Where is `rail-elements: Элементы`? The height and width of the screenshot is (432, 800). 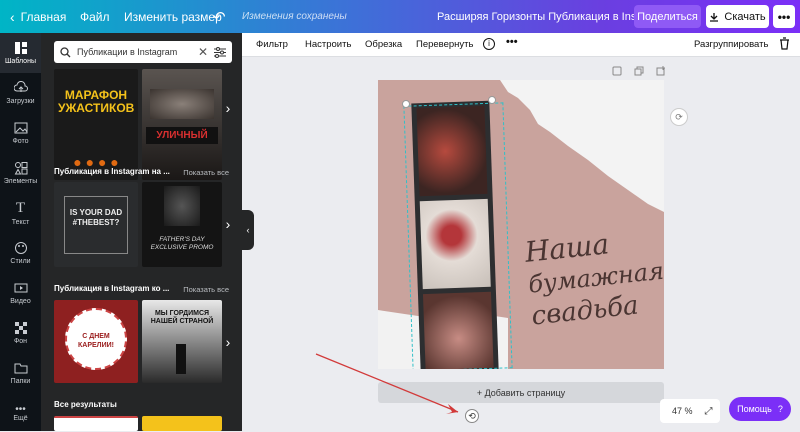
rail-elements: Элементы is located at coordinates (20, 173).